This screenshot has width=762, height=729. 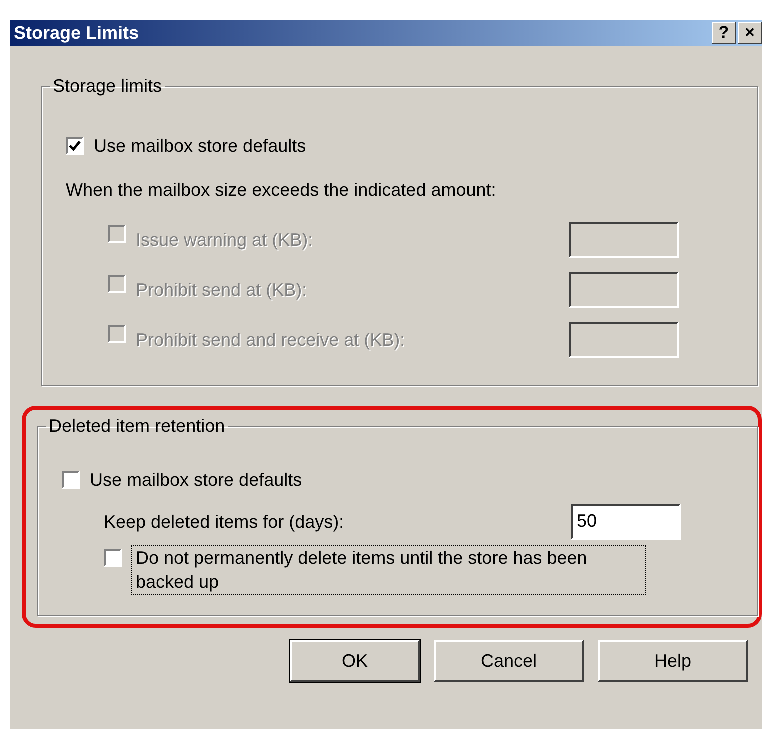 What do you see at coordinates (626, 522) in the screenshot?
I see `input-field: 50` at bounding box center [626, 522].